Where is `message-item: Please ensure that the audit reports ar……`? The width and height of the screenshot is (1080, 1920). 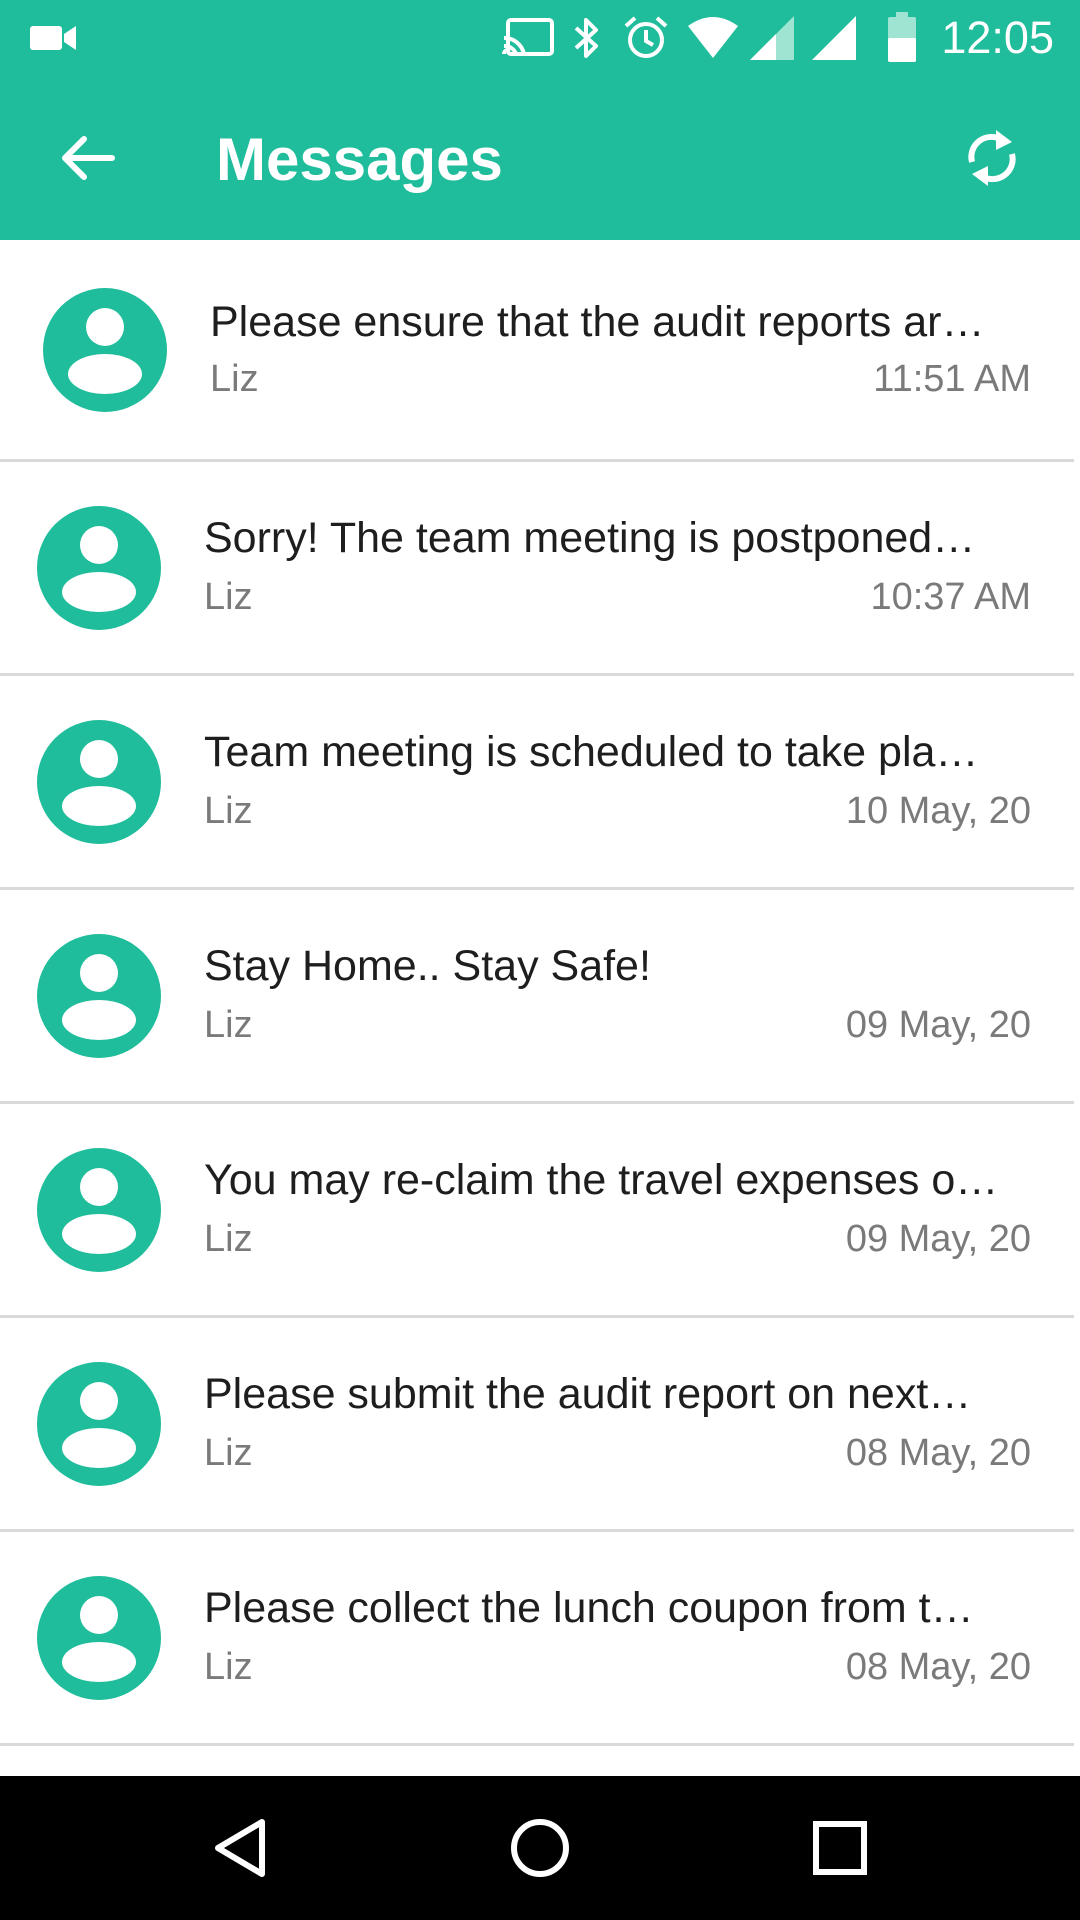
message-item: Please ensure that the audit reports ar…… is located at coordinates (537, 351).